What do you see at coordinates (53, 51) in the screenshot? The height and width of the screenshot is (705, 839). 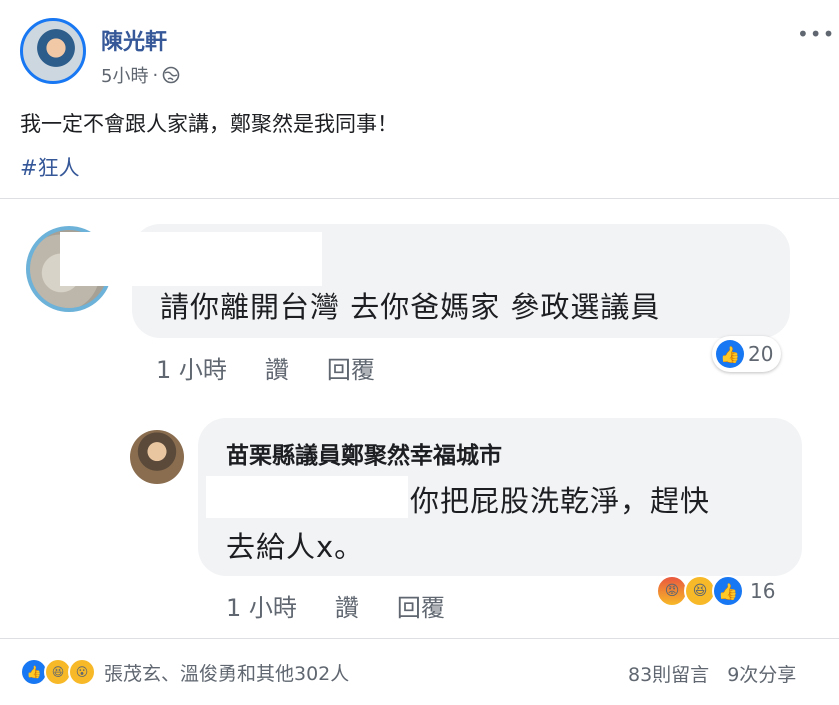 I see `author-avatar` at bounding box center [53, 51].